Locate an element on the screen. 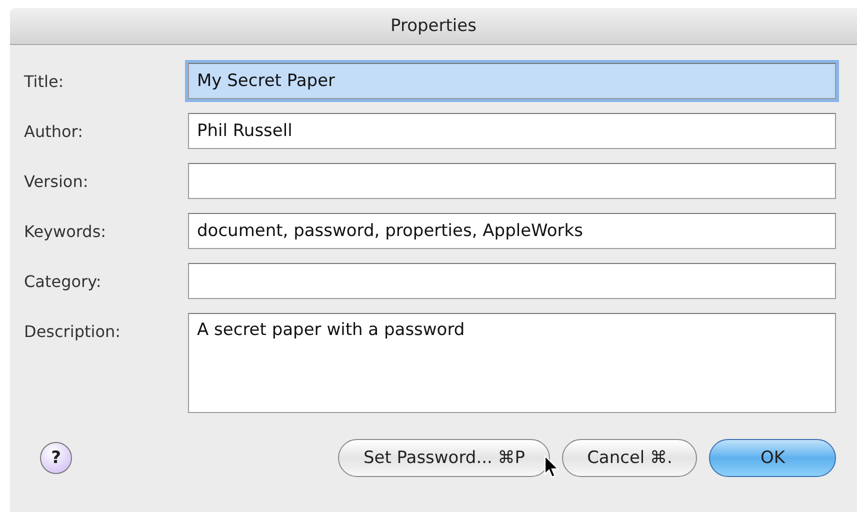  push-button: Cancel ⌘. is located at coordinates (630, 458).